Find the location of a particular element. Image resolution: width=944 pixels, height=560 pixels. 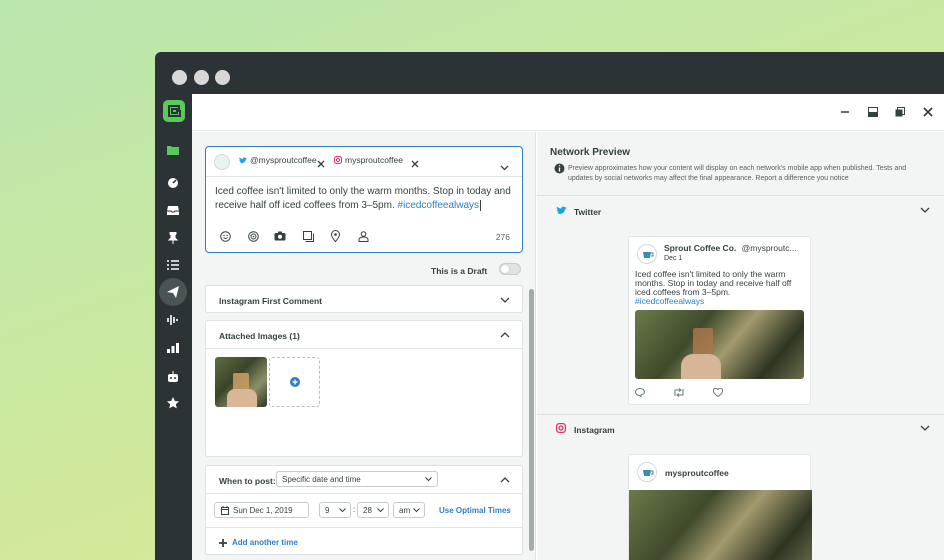

schedule-mode-select: Specific date and time is located at coordinates (357, 479).